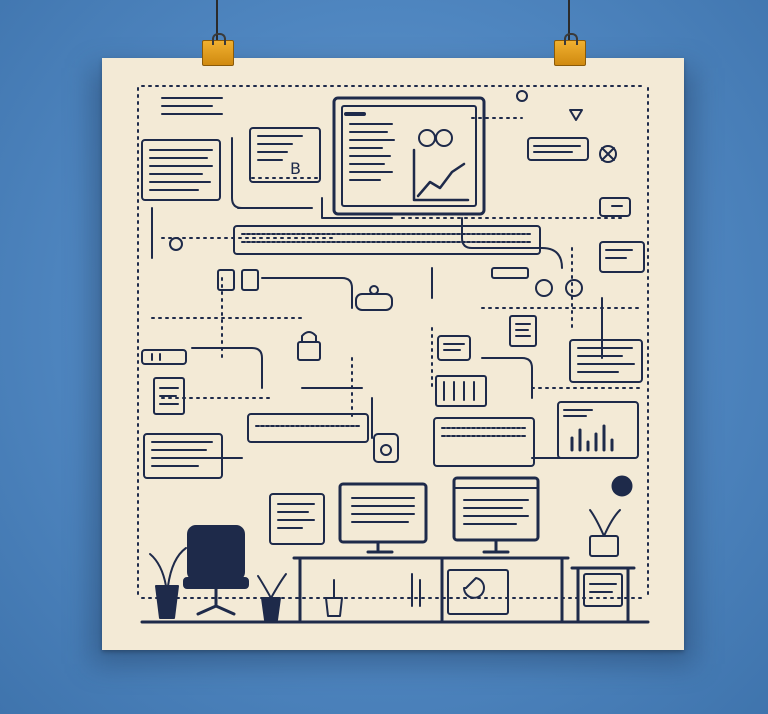 Image resolution: width=768 pixels, height=714 pixels. Describe the element at coordinates (216, 570) in the screenshot. I see `office-chair` at that location.